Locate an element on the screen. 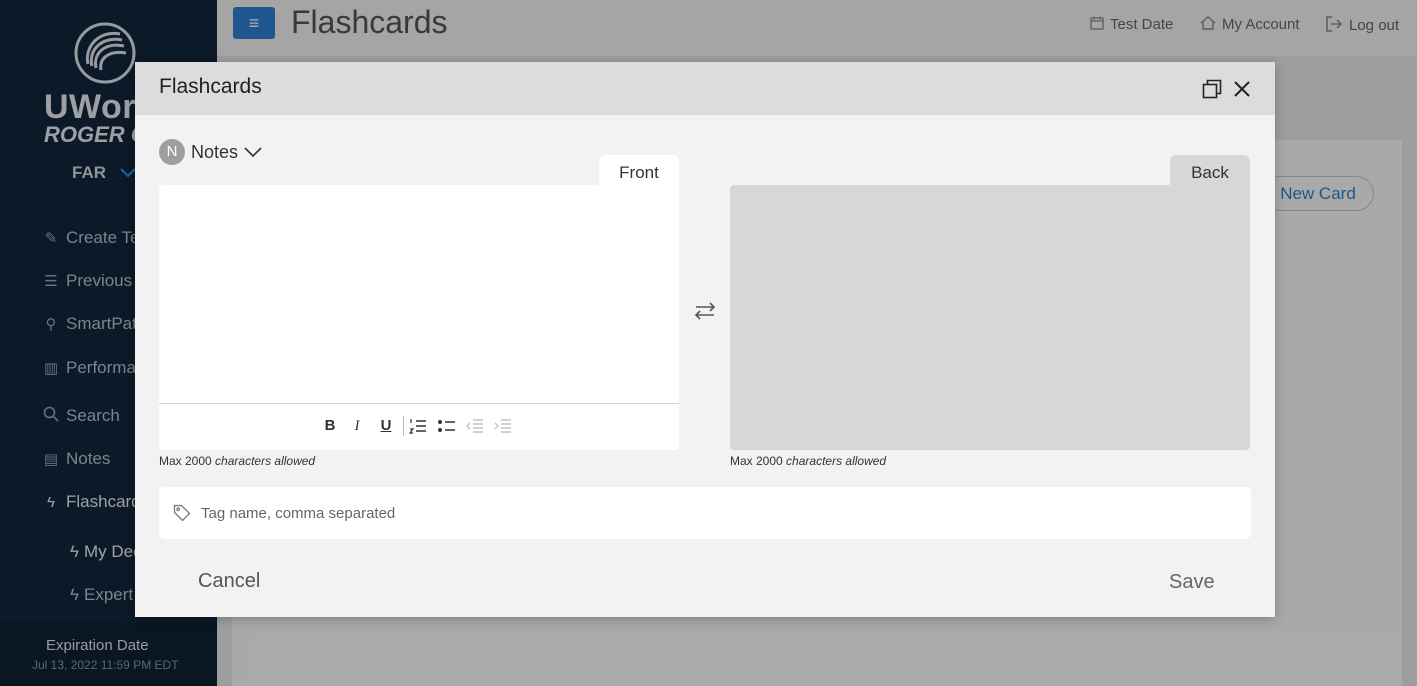  tag-field is located at coordinates (705, 513).